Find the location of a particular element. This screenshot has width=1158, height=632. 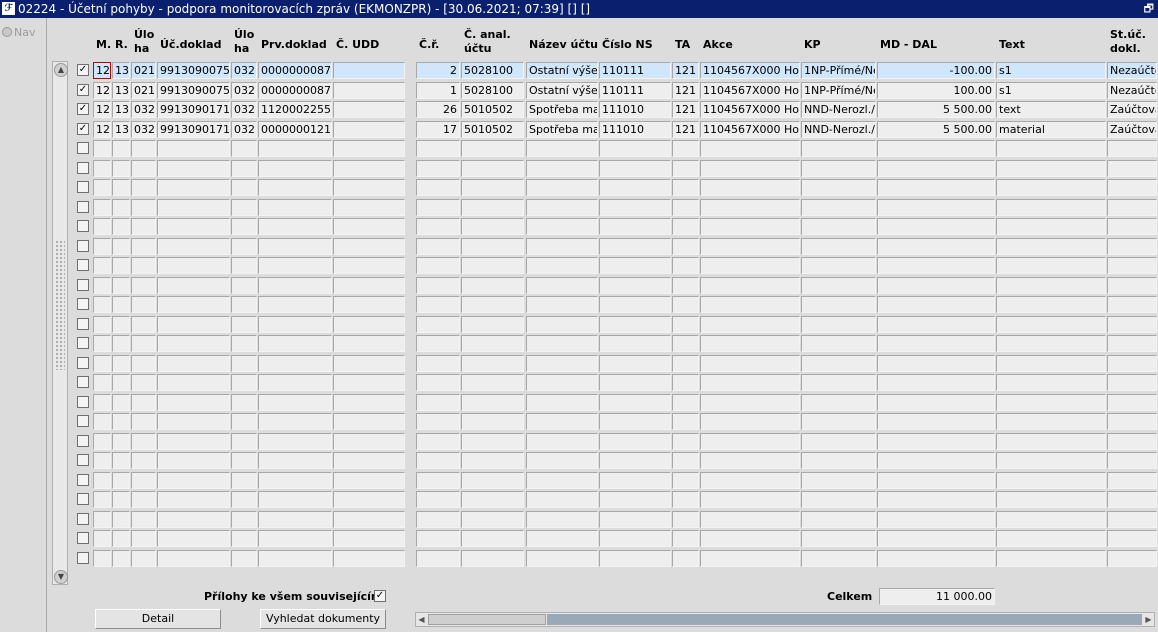

cell-ucdoklad: 9913090075 is located at coordinates (193, 90).